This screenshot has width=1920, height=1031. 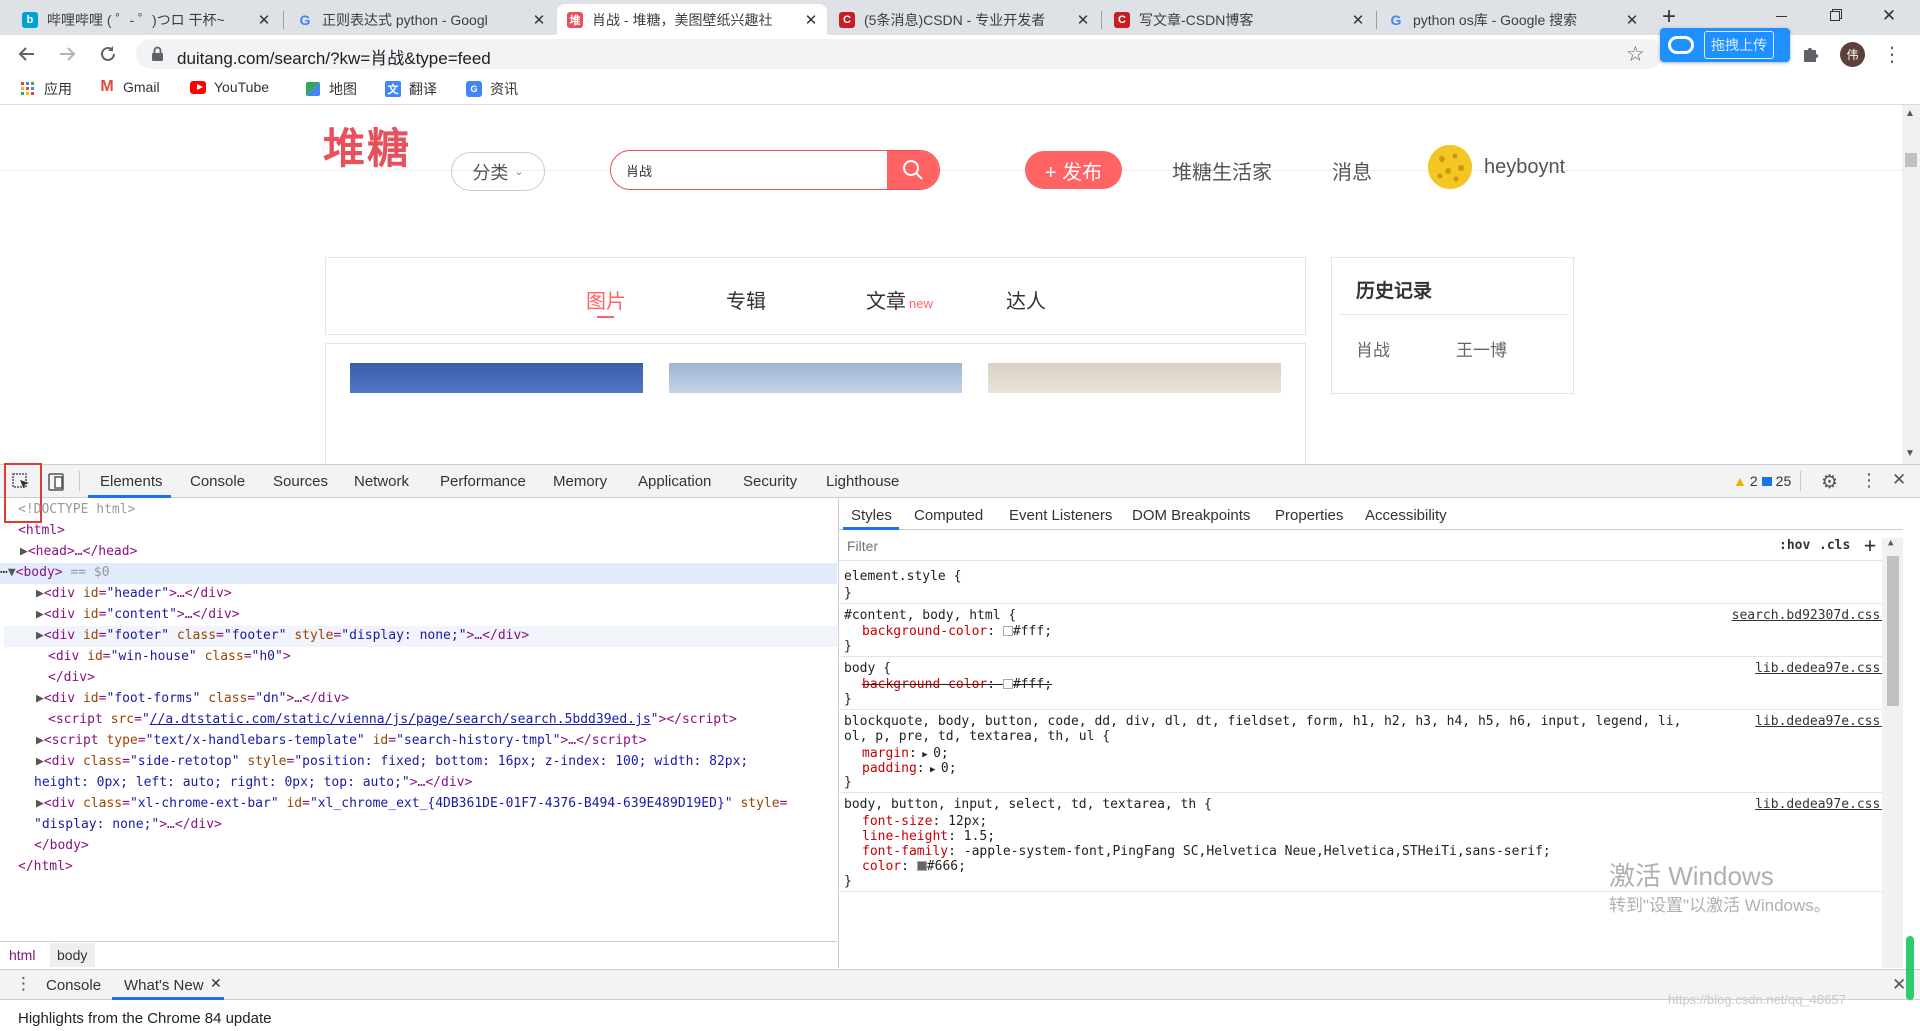 What do you see at coordinates (300, 481) in the screenshot?
I see `devtools-tab-sources: Sources` at bounding box center [300, 481].